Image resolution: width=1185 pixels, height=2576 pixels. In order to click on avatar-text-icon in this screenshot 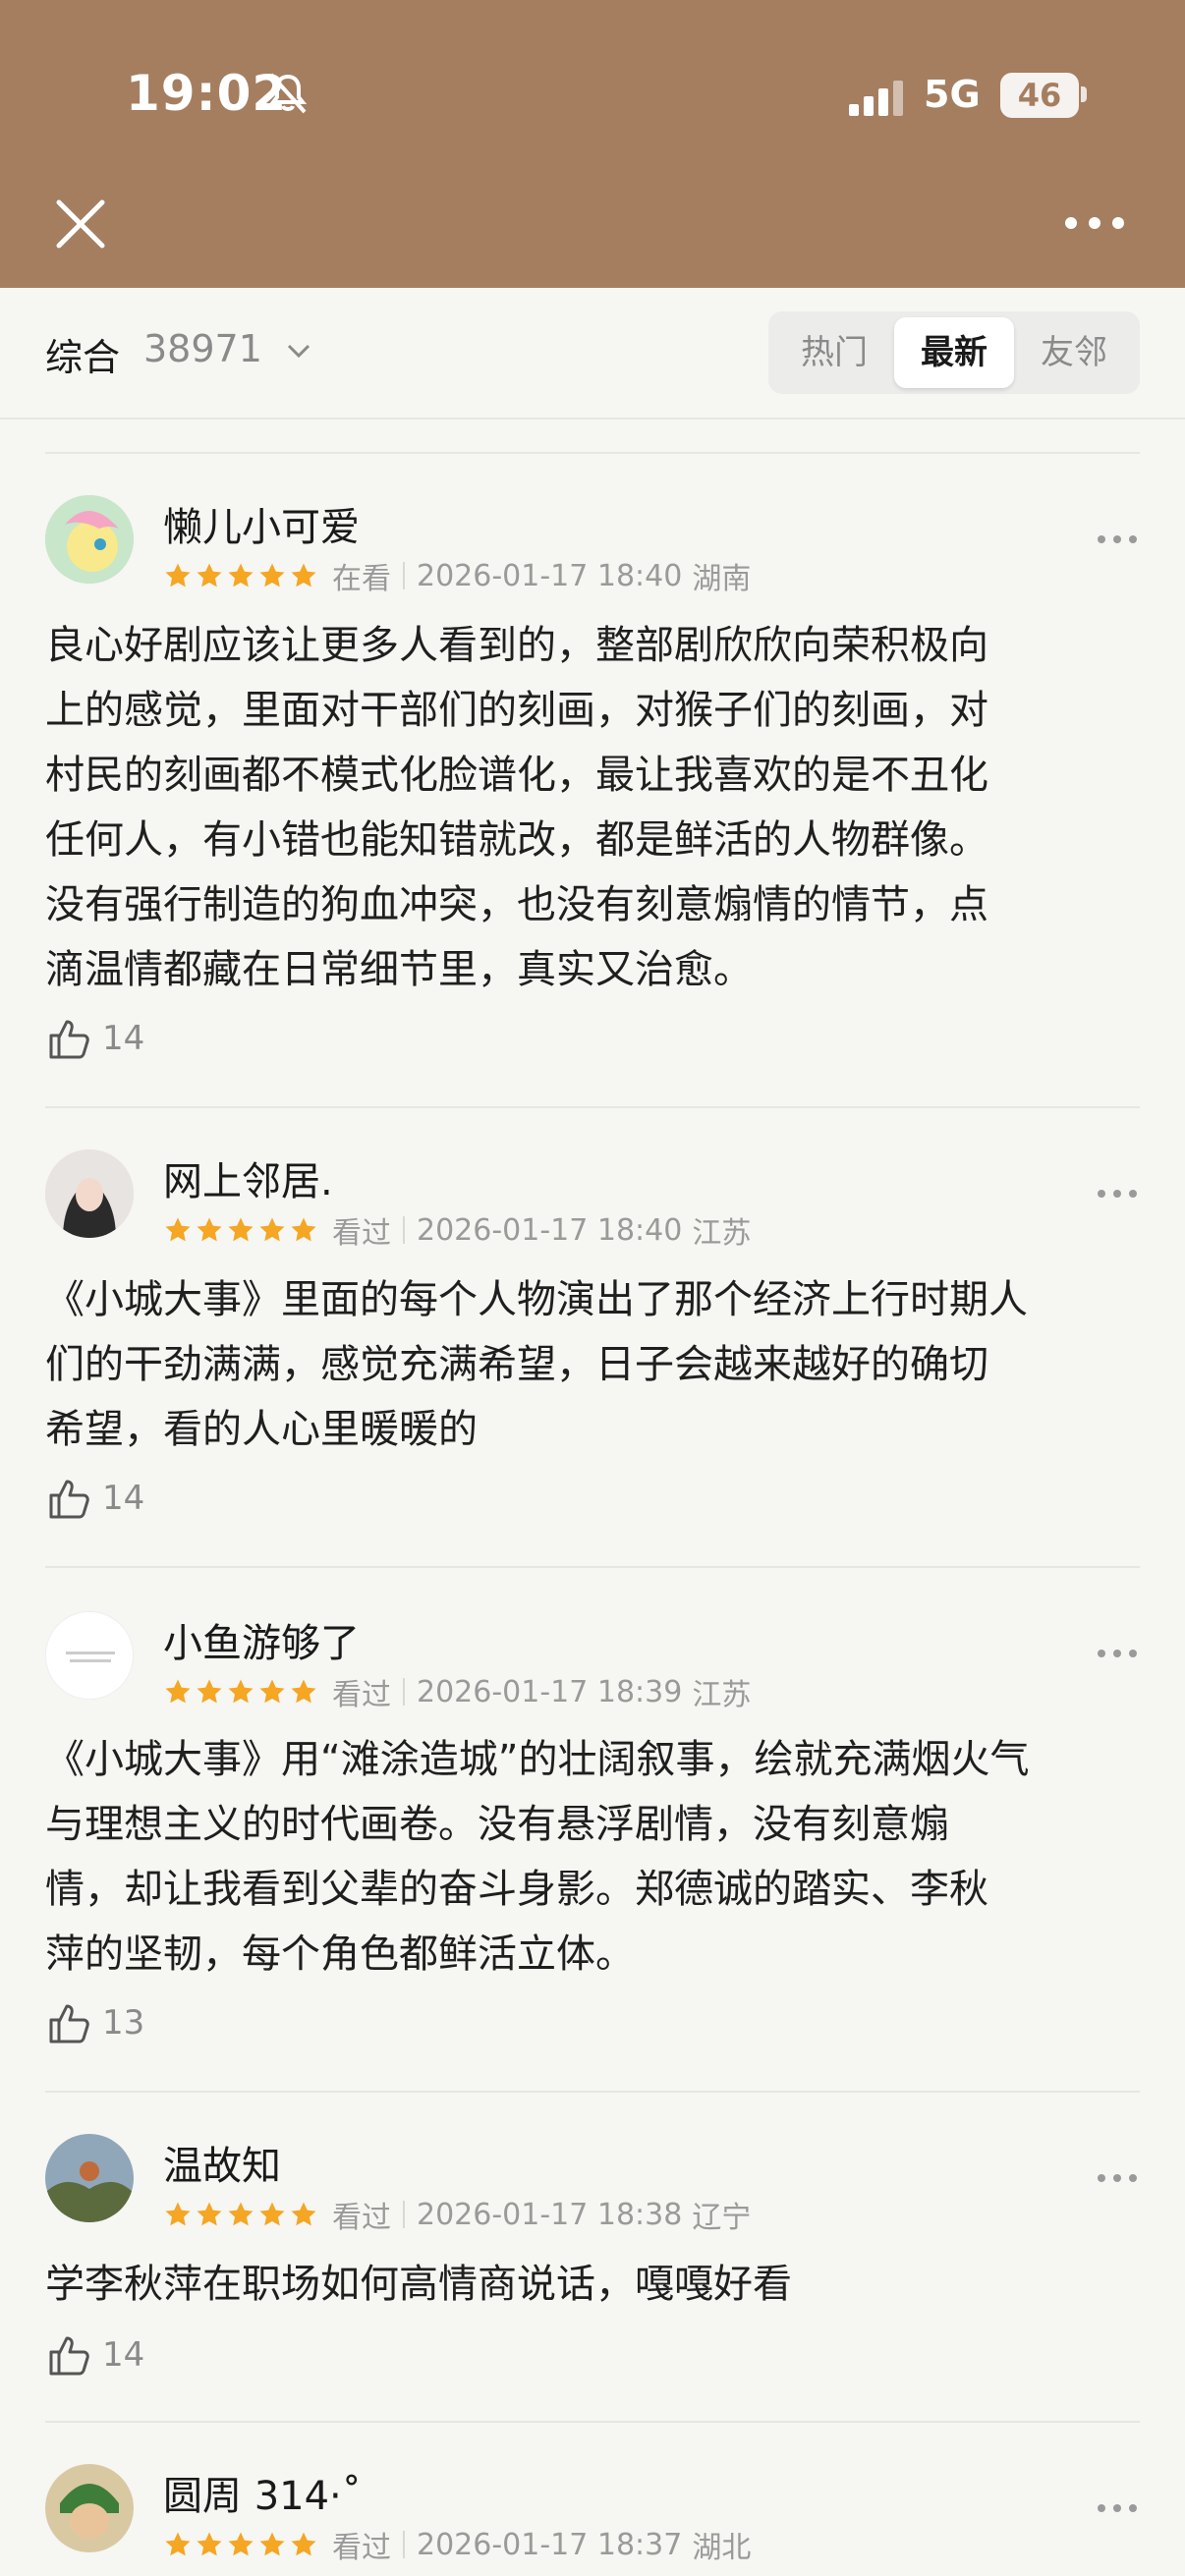, I will do `click(90, 1655)`.